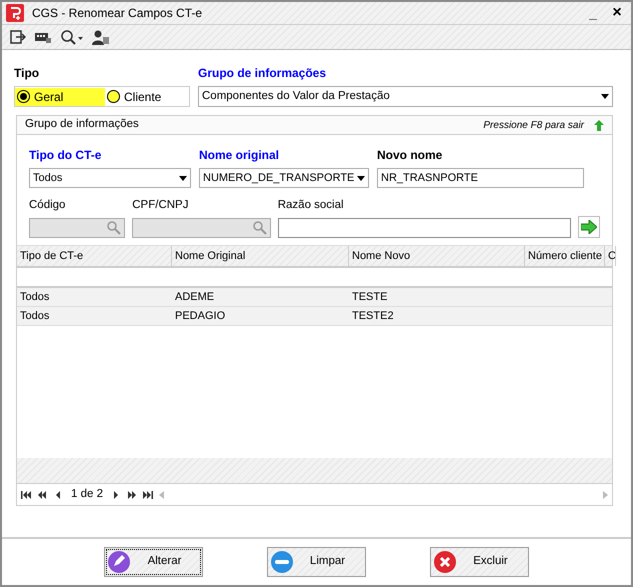 This screenshot has height=587, width=633. I want to click on dropdown: Todos, so click(110, 178).